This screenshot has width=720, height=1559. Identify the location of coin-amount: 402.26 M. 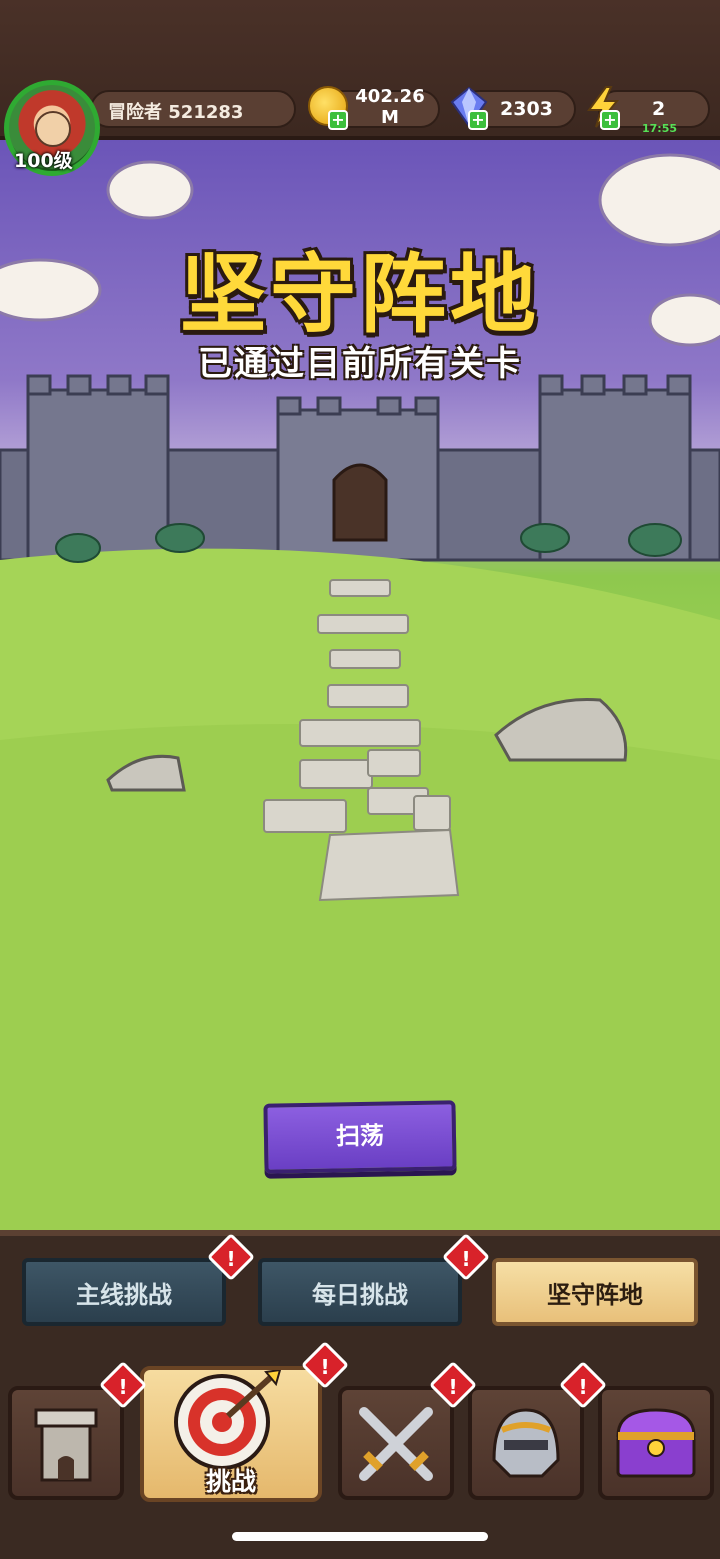
(390, 107).